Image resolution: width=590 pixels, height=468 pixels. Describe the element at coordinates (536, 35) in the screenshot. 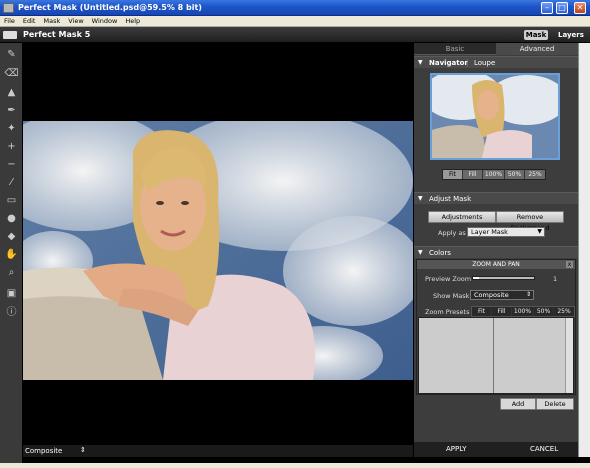

I see `mask-tab: Mask` at that location.